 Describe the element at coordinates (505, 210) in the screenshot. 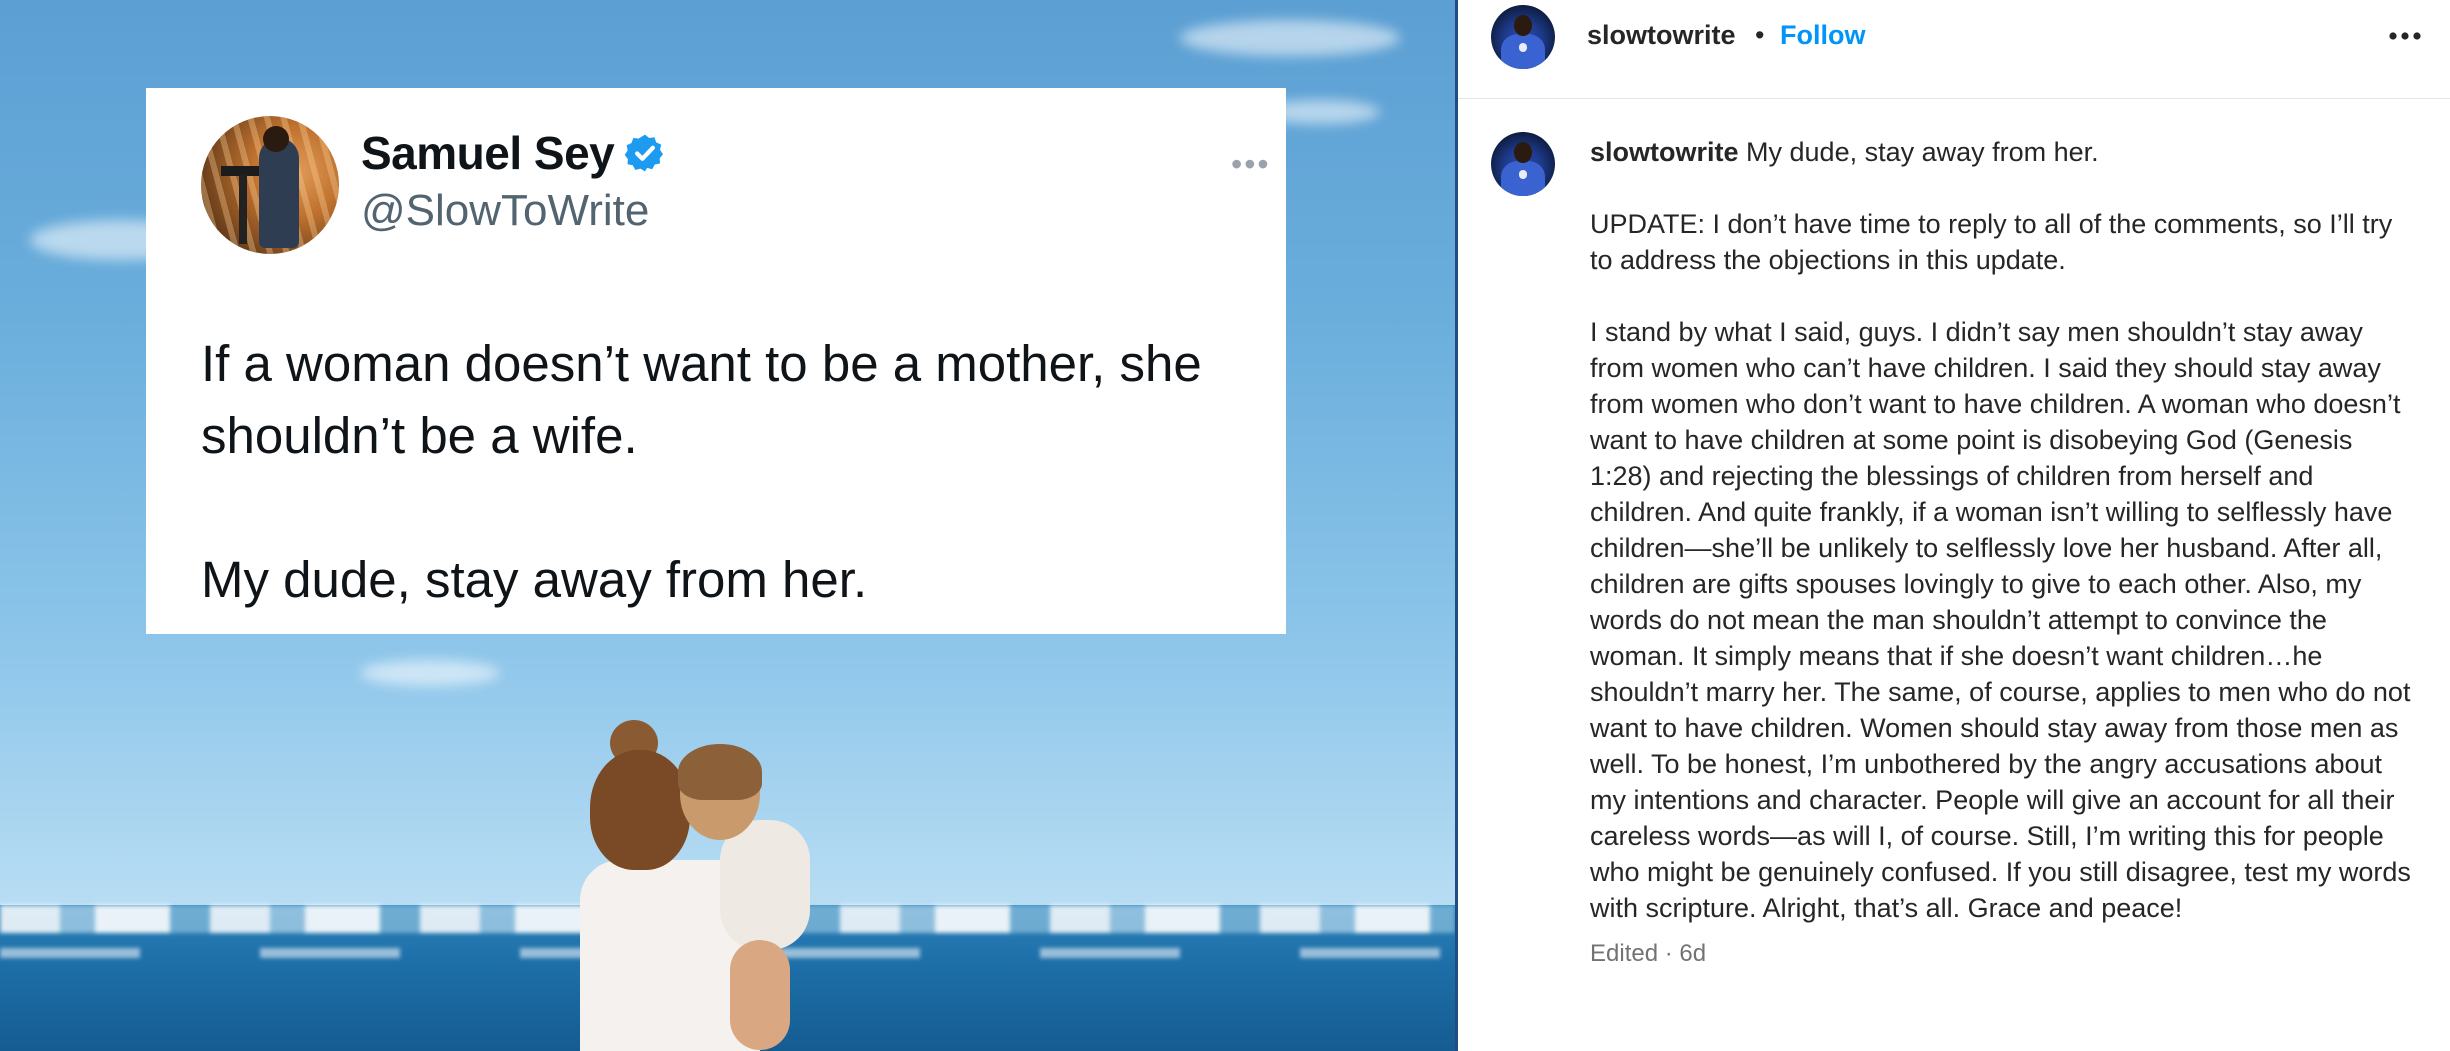

I see `tweet-handle: @SlowToWrite` at that location.